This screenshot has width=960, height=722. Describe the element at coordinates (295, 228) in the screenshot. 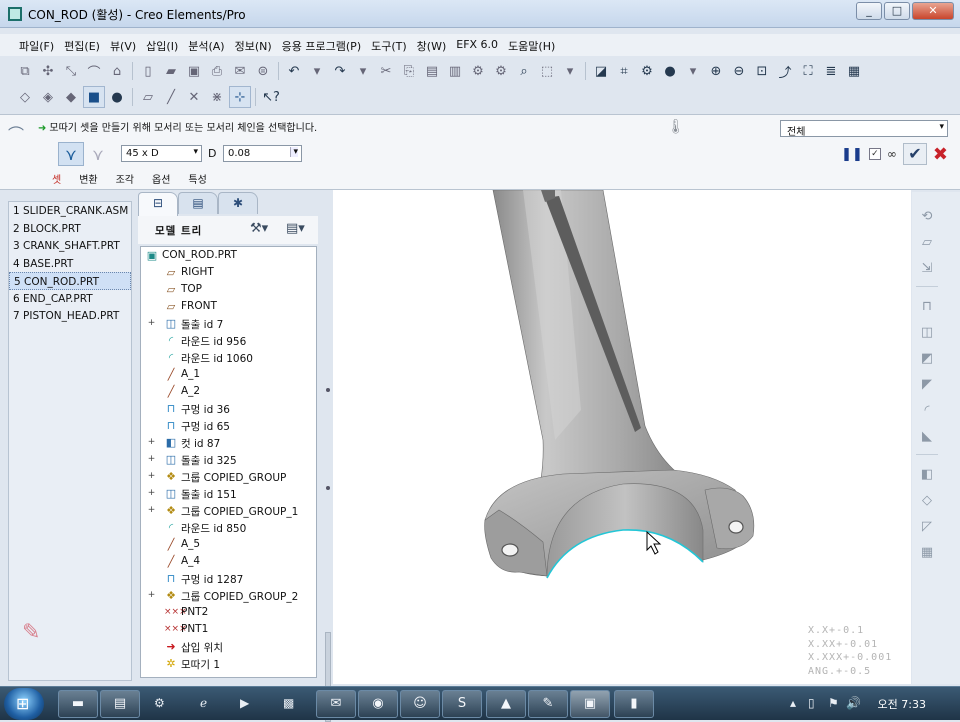

I see `tree-columns-icon: ▤▾` at that location.